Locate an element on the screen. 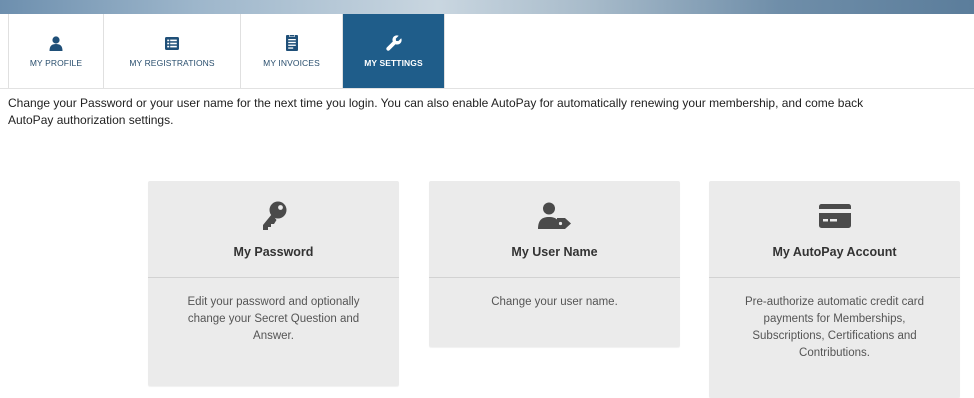  tab-label: MY PROFILE is located at coordinates (56, 63).